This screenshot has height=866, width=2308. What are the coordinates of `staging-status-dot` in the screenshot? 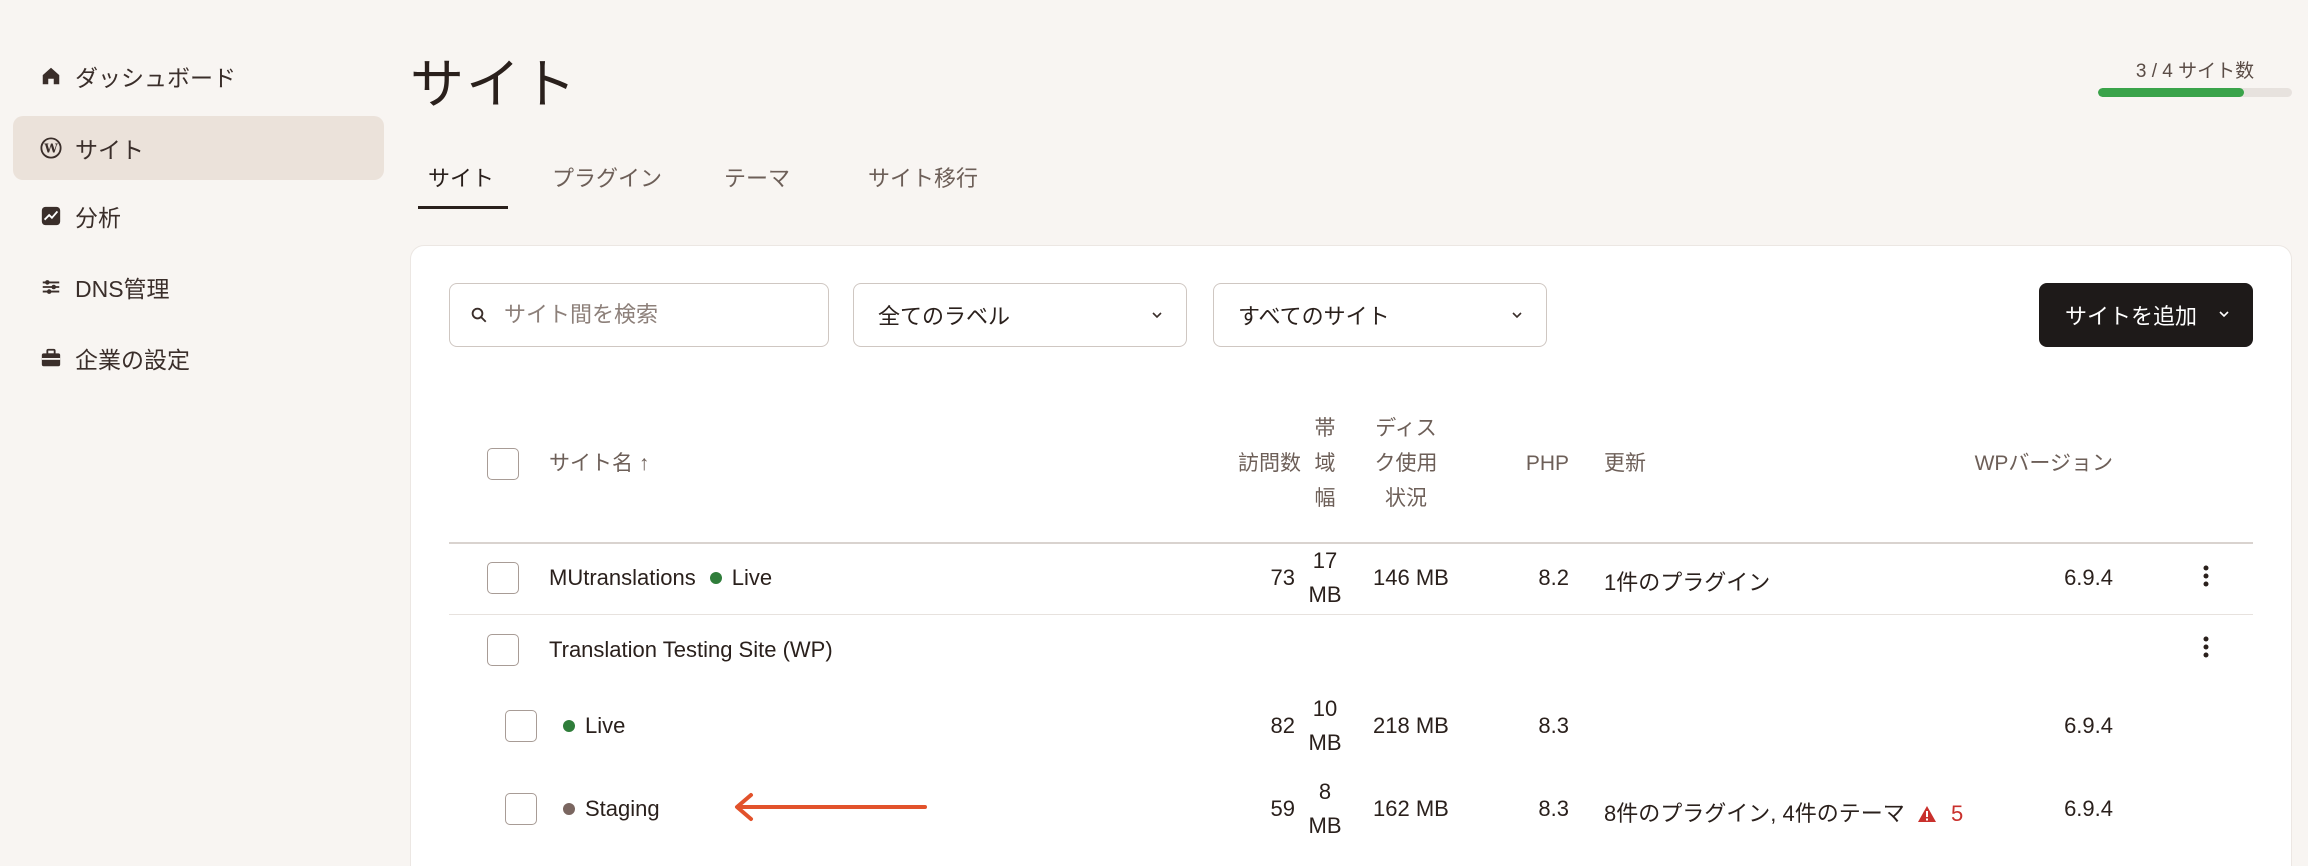 It's located at (569, 808).